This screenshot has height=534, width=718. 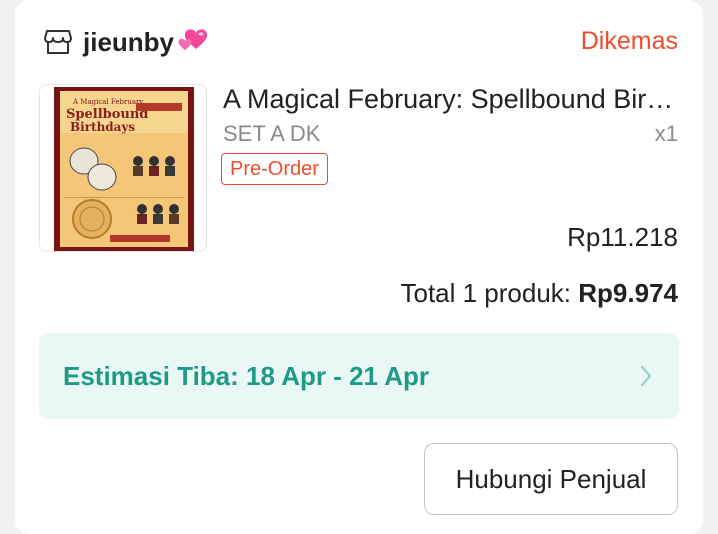 I want to click on delivery-estimate-text: Estimasi Tiba: 18 Apr - 21 Apr, so click(x=246, y=375).